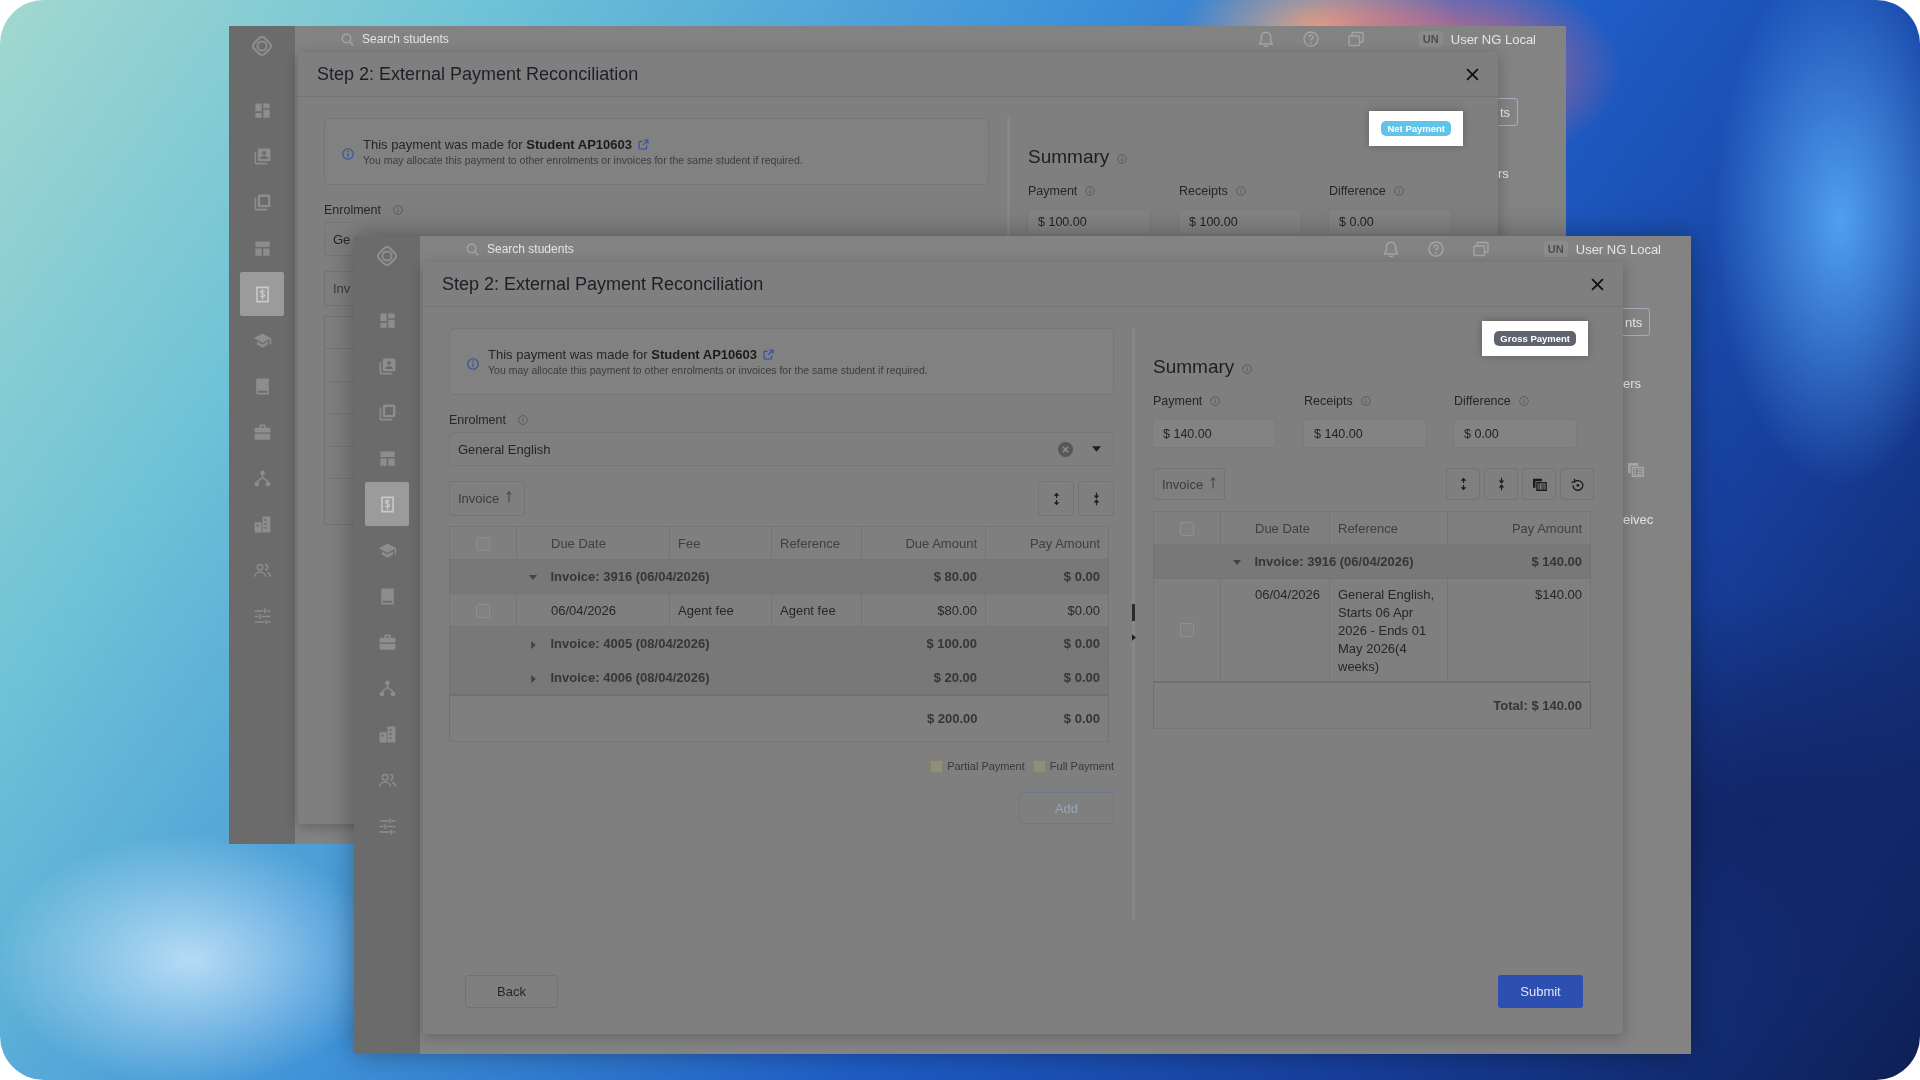  Describe the element at coordinates (347, 39) in the screenshot. I see `search-icon` at that location.